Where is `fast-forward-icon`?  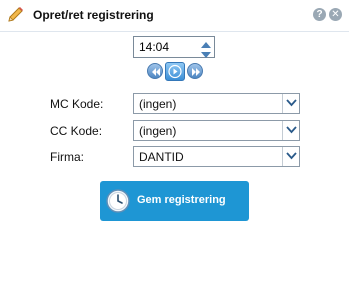
fast-forward-icon is located at coordinates (196, 72).